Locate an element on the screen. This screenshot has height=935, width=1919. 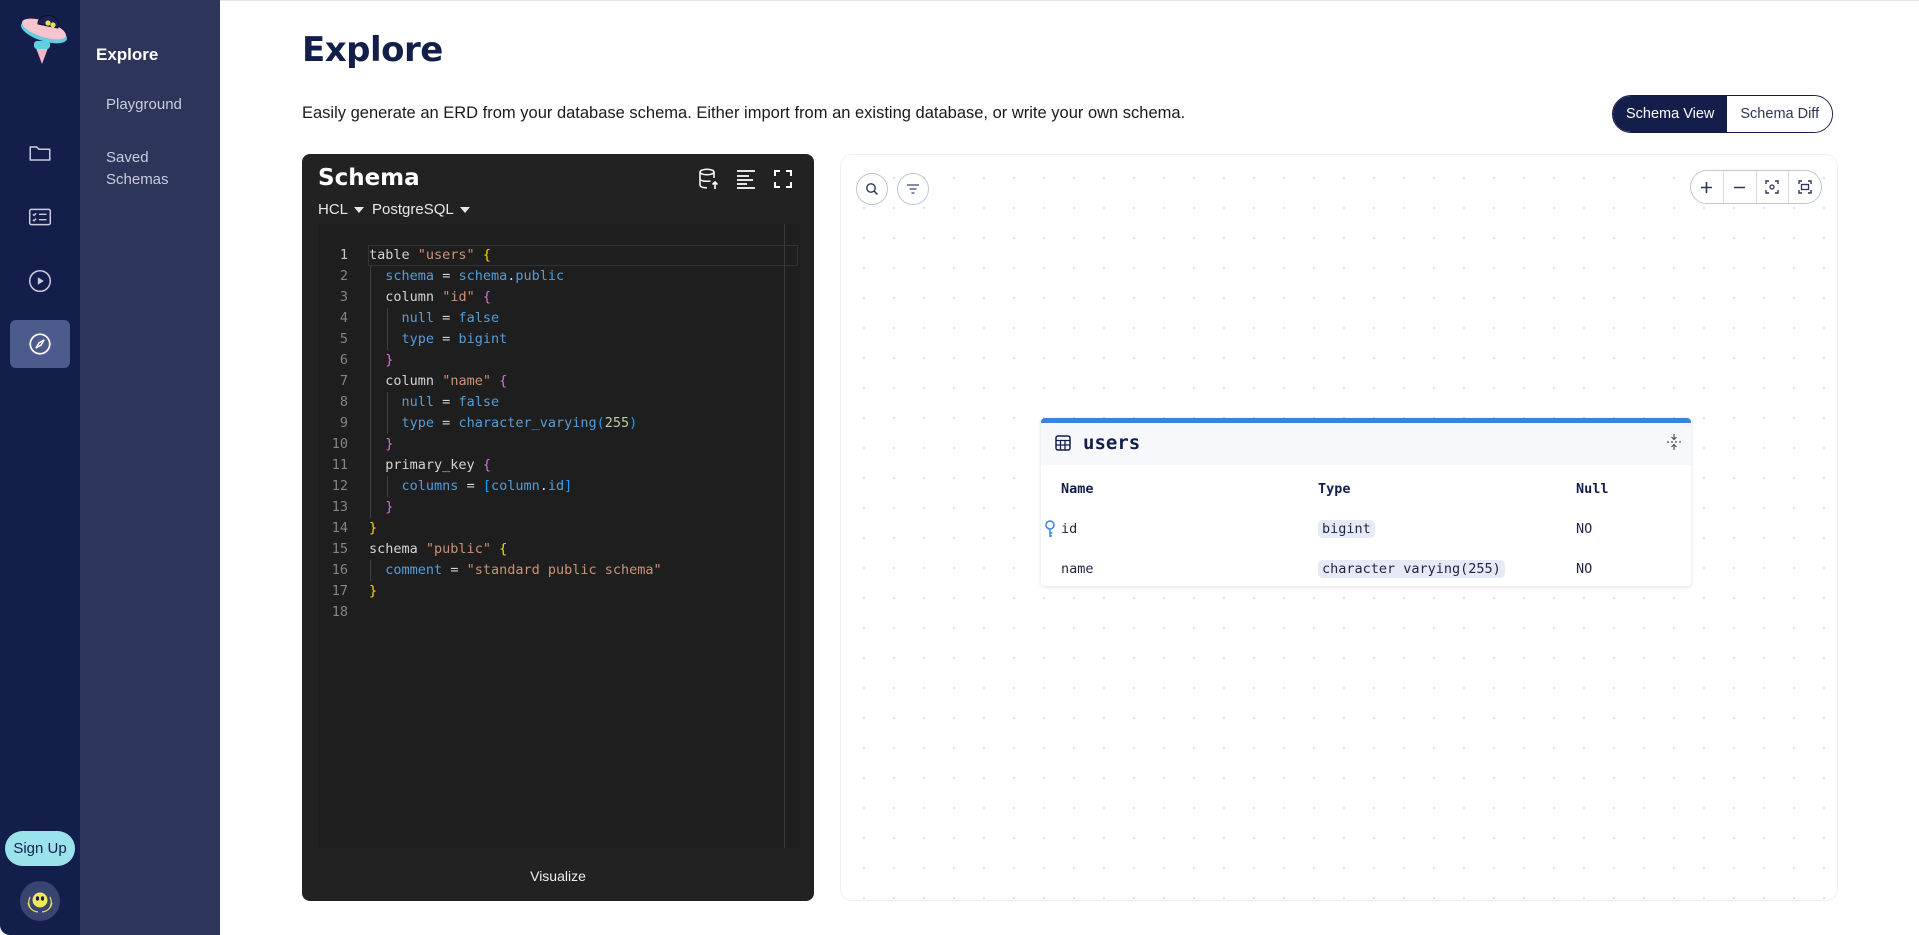
line-number: 13 is located at coordinates (339, 507).